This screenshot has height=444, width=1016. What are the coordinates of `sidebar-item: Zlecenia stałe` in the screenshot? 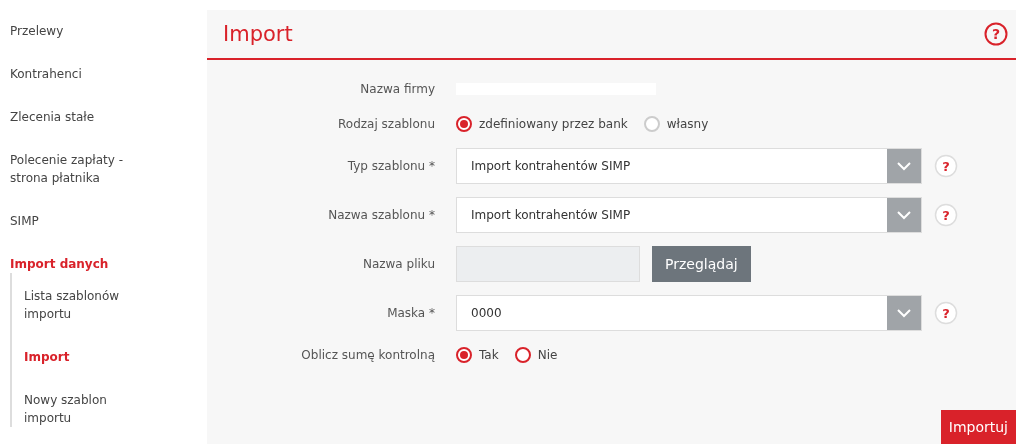 It's located at (85, 117).